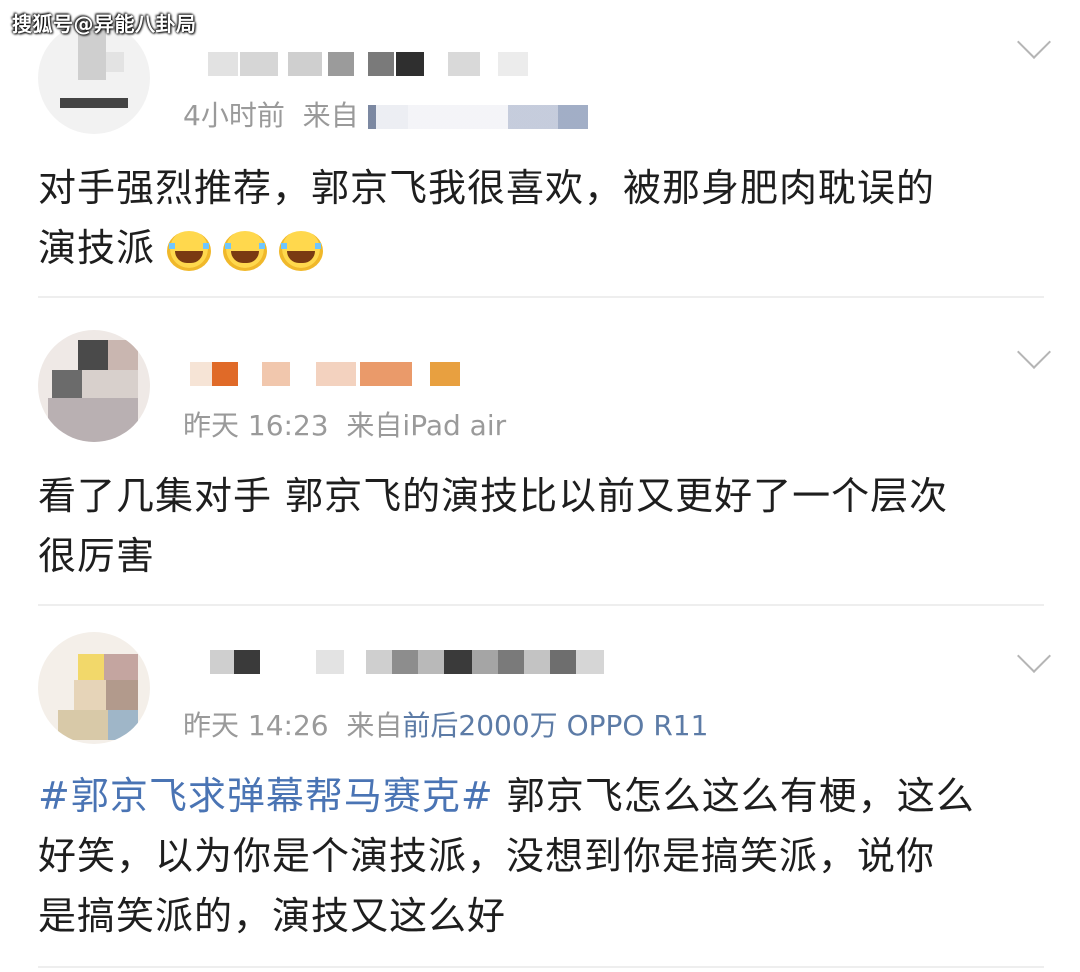 The width and height of the screenshot is (1080, 972). Describe the element at coordinates (538, 526) in the screenshot. I see `post-text: 看了几集对手 郭京飞的演技比以前又更好了一个层次 很厉害` at that location.